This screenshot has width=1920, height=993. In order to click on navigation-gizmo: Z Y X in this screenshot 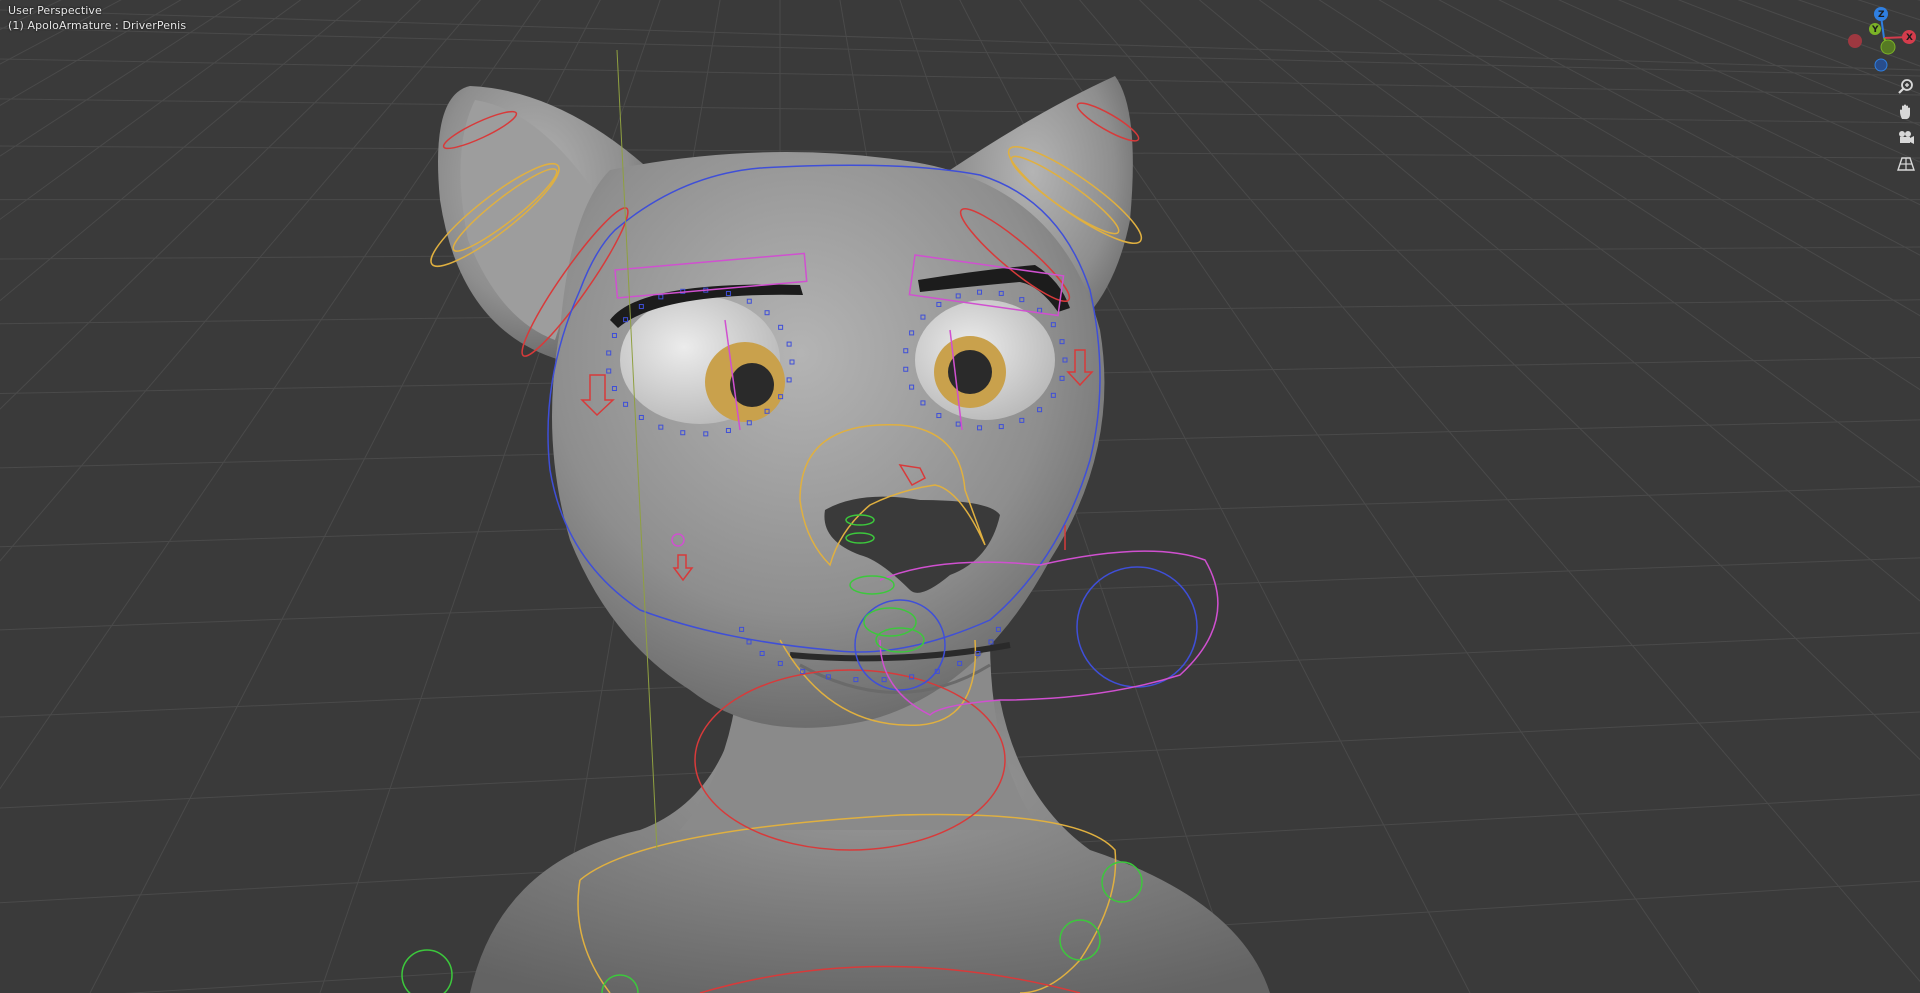, I will do `click(1882, 39)`.